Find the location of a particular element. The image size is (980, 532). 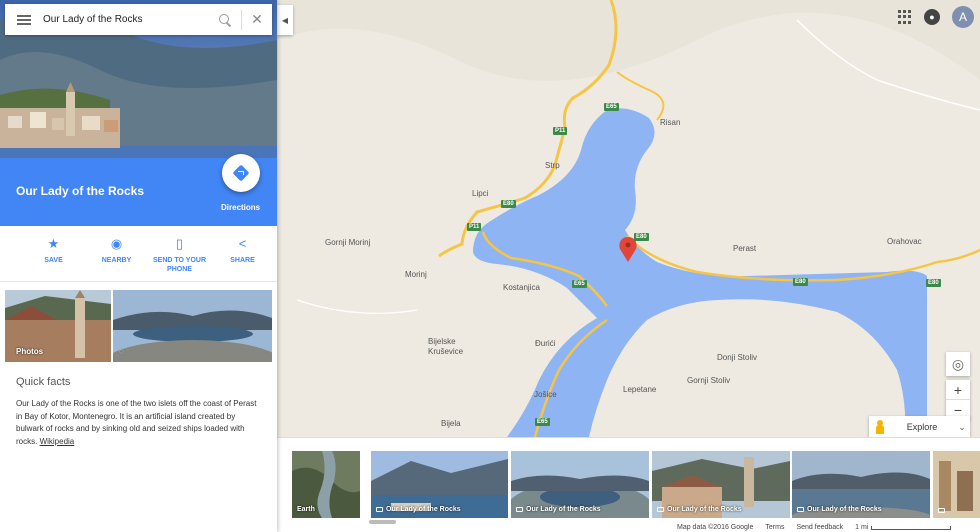

pegman-icon is located at coordinates (880, 427).